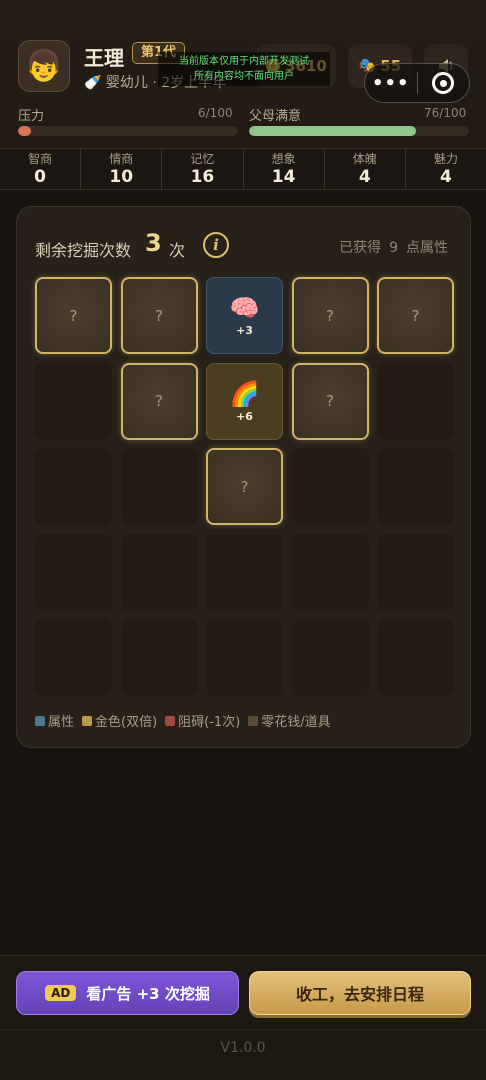 This screenshot has height=1080, width=486. What do you see at coordinates (153, 243) in the screenshot?
I see `remaining-digs-value: 3` at bounding box center [153, 243].